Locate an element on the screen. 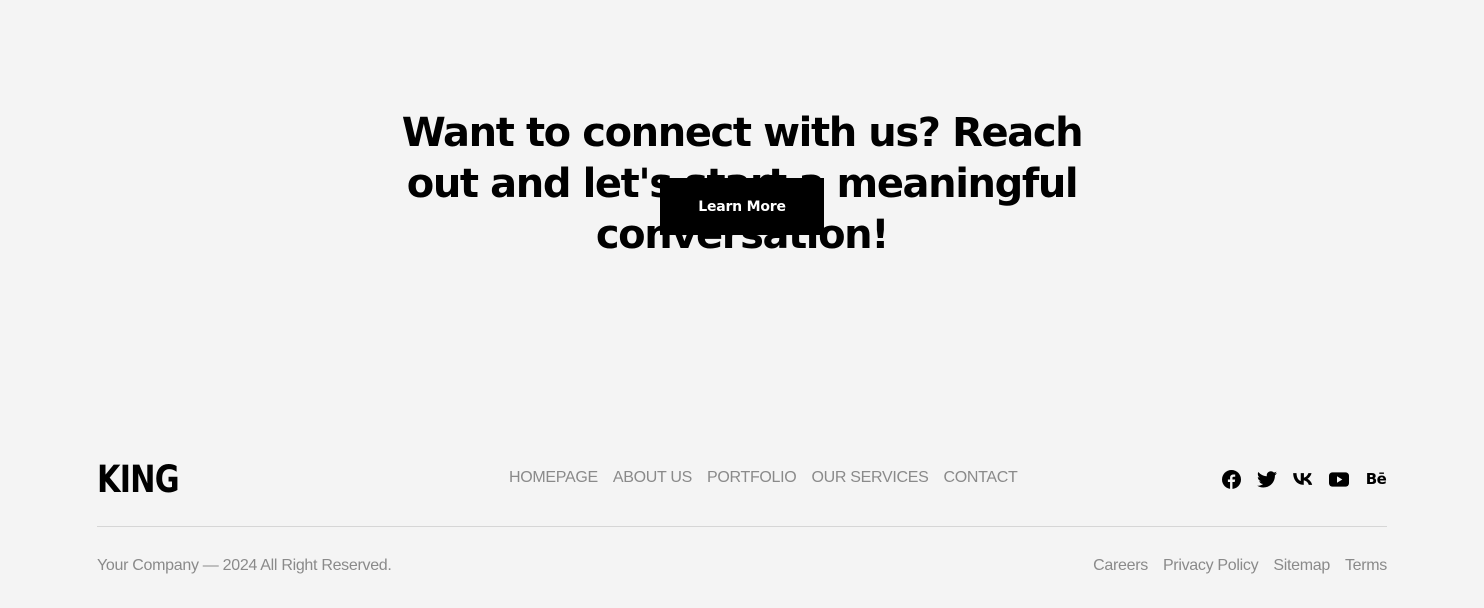 The width and height of the screenshot is (1484, 608). youtube-icon is located at coordinates (1339, 479).